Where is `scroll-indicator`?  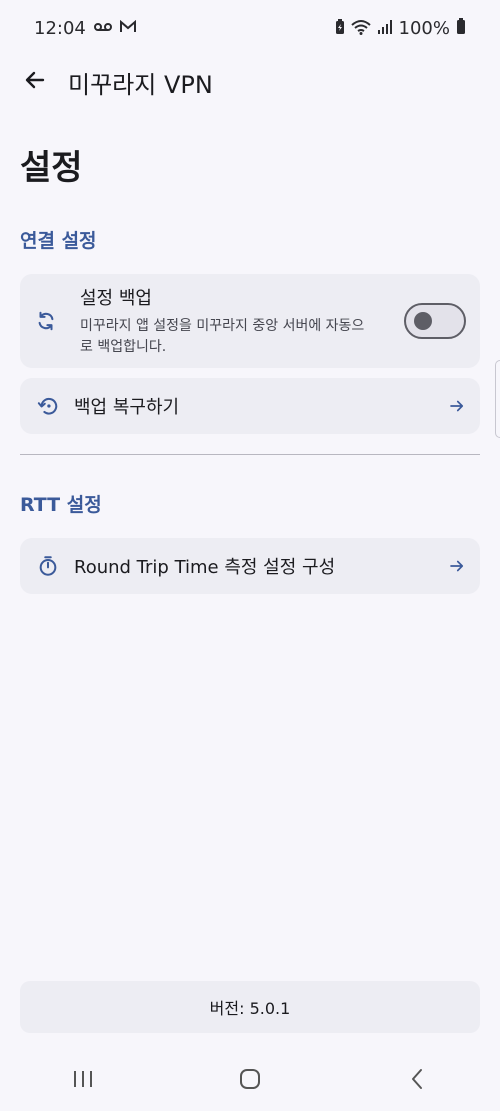
scroll-indicator is located at coordinates (497, 399).